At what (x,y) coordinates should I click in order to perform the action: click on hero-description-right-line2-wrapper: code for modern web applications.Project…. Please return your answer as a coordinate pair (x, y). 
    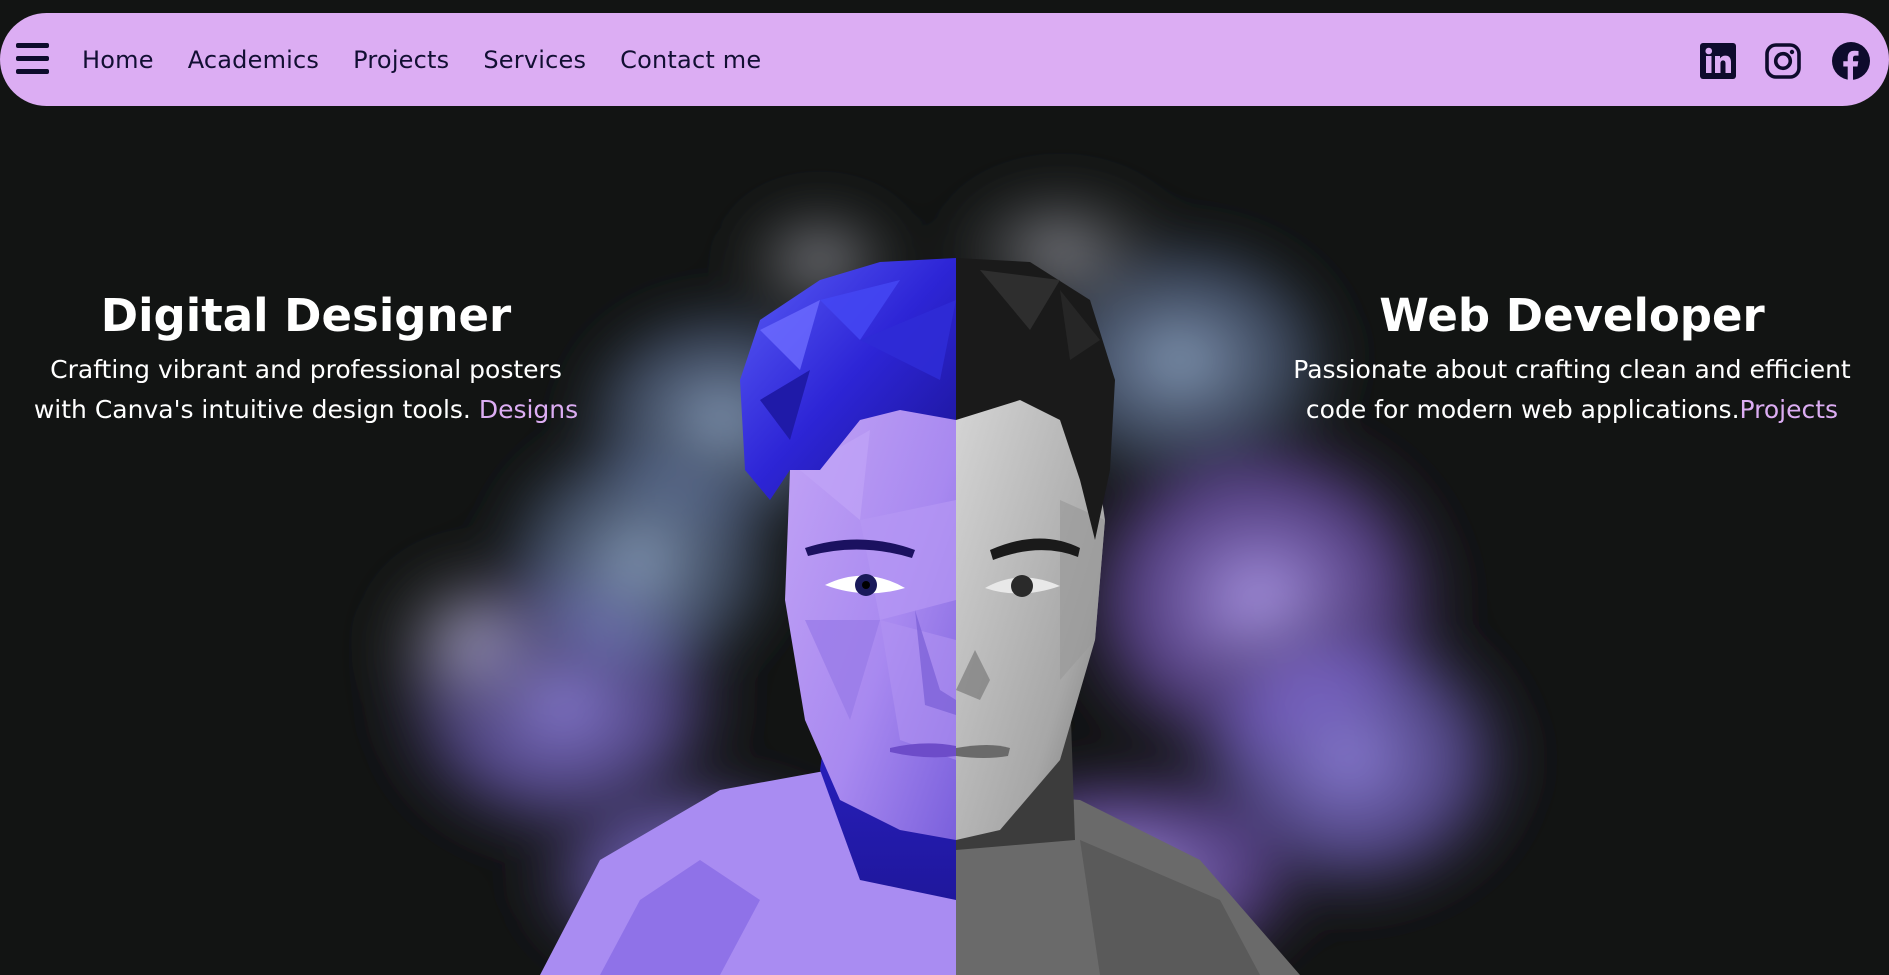
    Looking at the image, I should click on (1572, 410).